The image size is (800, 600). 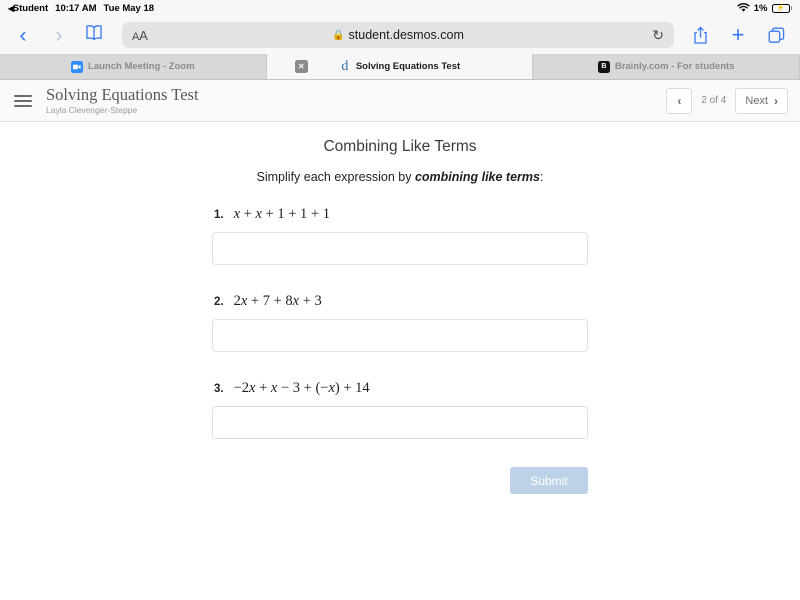 What do you see at coordinates (141, 66) in the screenshot?
I see `browser-tab-label: Launch Meeting - Zoom` at bounding box center [141, 66].